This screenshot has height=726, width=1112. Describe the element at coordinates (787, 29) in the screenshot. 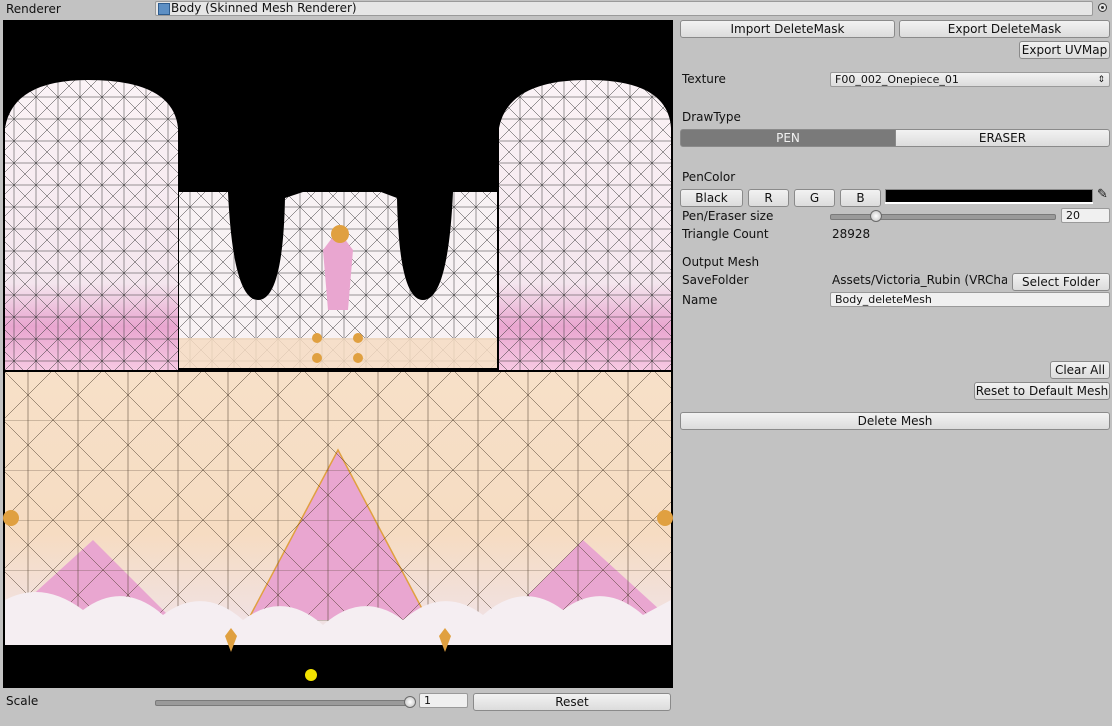

I see `import-deletemask-button: Import DeleteMask` at that location.